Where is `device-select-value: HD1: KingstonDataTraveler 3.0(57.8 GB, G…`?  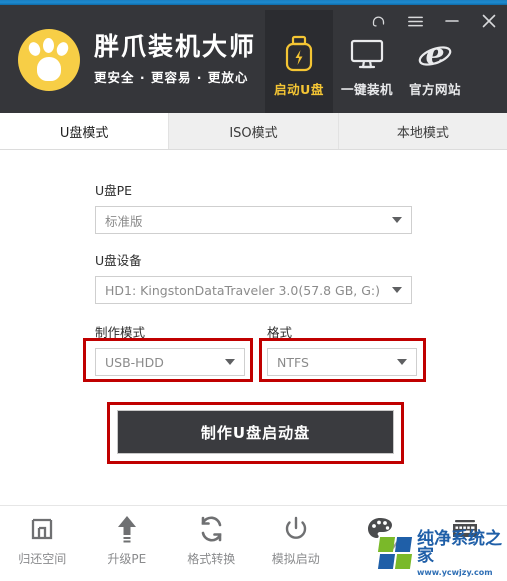
device-select-value: HD1: KingstonDataTraveler 3.0(57.8 GB, G… is located at coordinates (243, 290).